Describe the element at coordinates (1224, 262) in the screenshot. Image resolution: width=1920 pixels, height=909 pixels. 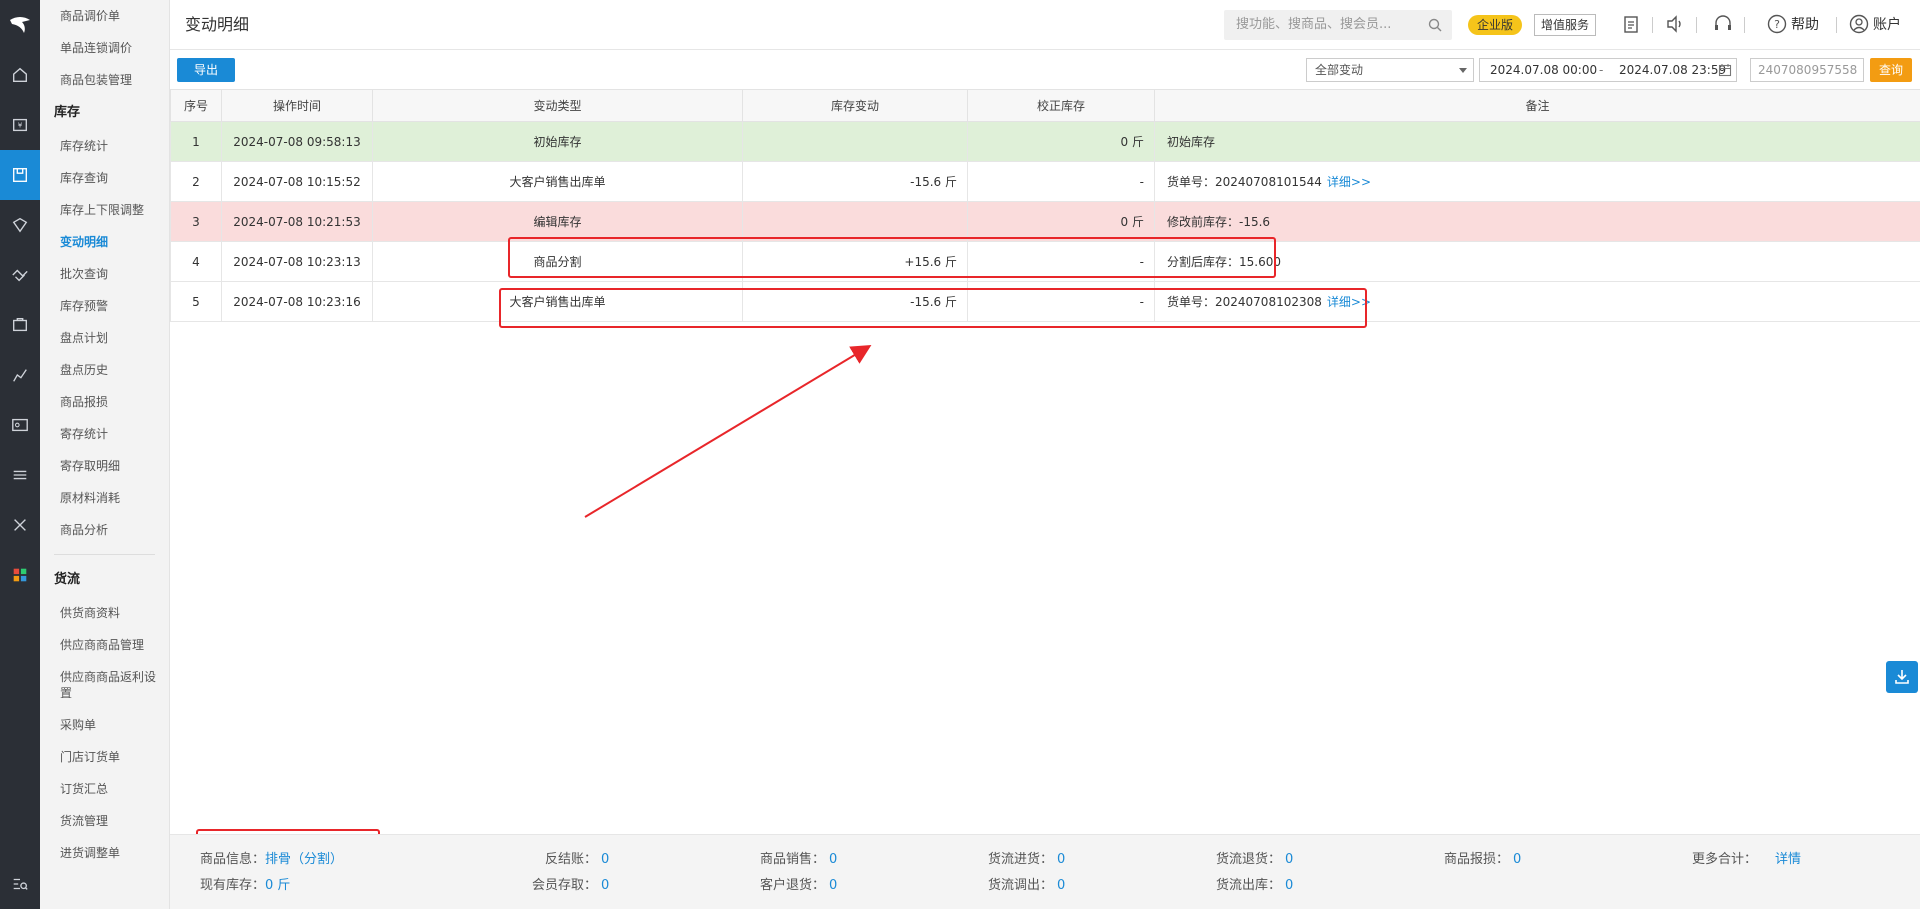
I see `note-text: 分割后库存：15.600` at that location.